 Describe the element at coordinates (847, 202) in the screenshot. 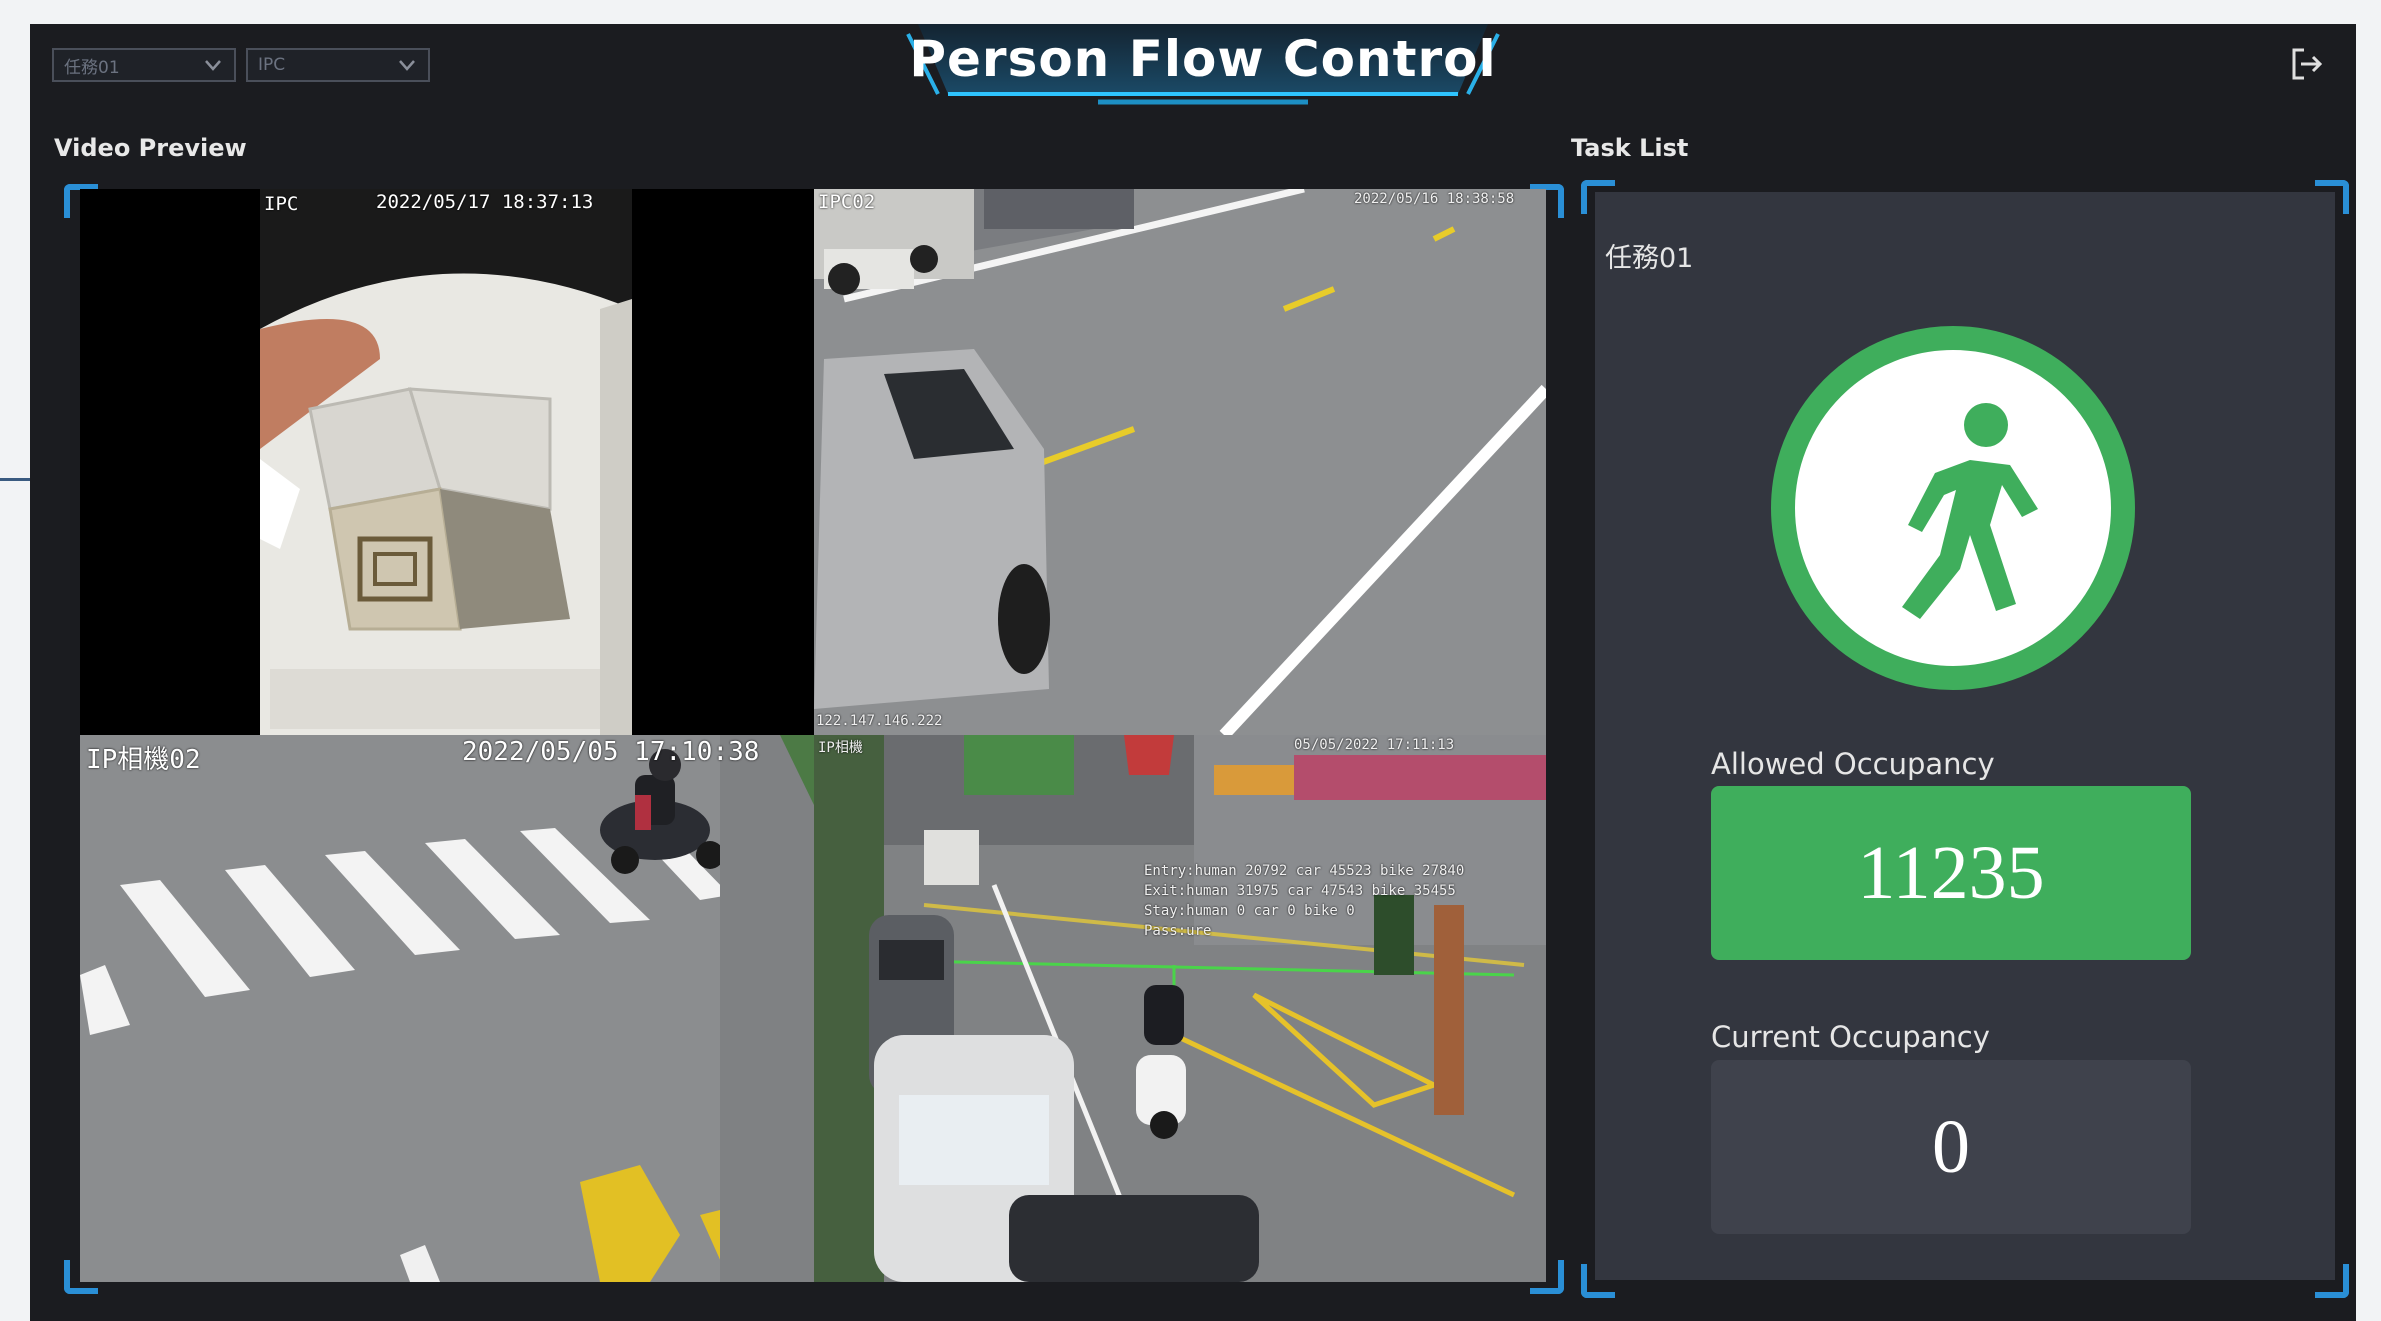

I see `osd-camera-name: IPC02` at that location.